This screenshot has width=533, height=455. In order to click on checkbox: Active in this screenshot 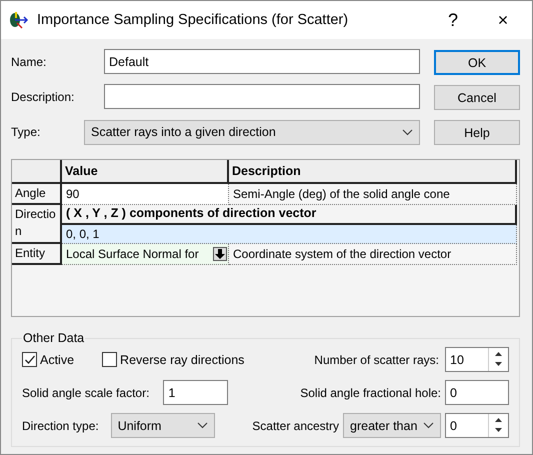, I will do `click(48, 359)`.